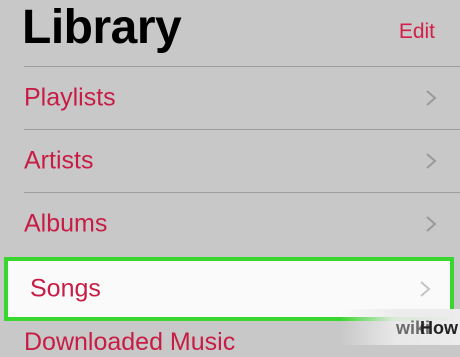  Describe the element at coordinates (102, 27) in the screenshot. I see `page-title: Library` at that location.